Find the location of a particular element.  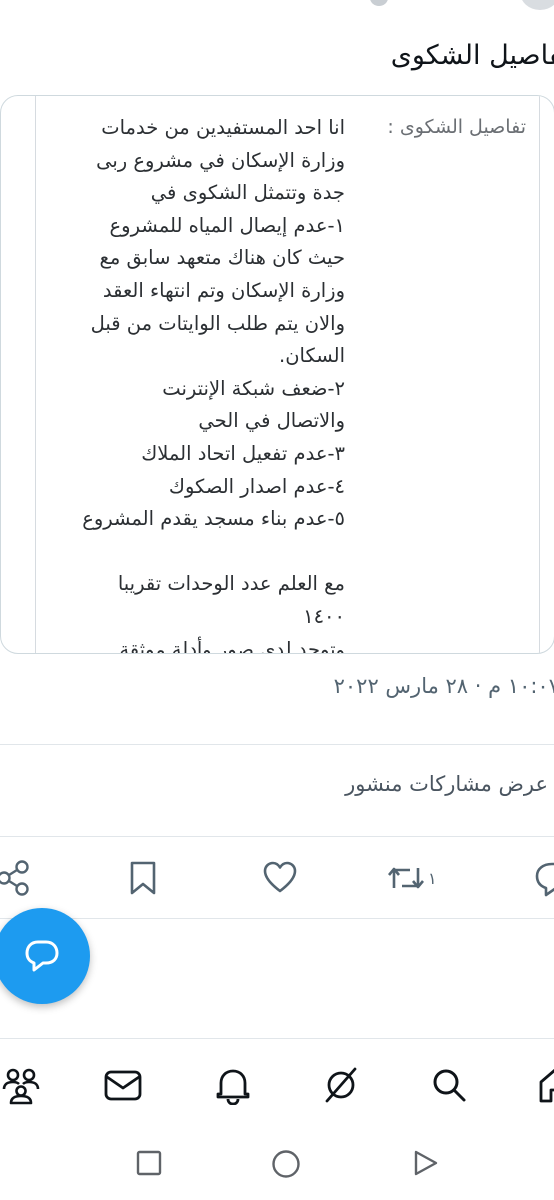

nav-search is located at coordinates (449, 1085).